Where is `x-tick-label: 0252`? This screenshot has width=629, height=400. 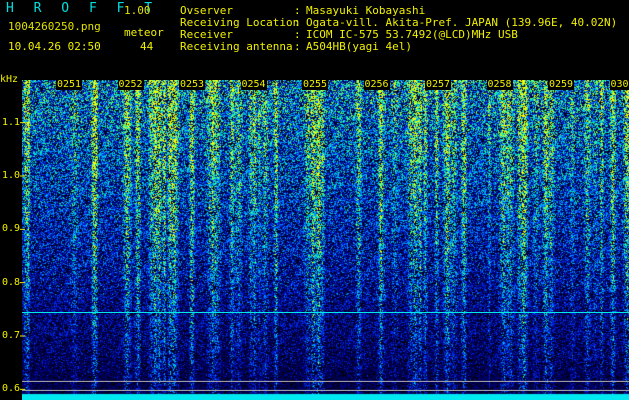
x-tick-label: 0252 is located at coordinates (130, 84).